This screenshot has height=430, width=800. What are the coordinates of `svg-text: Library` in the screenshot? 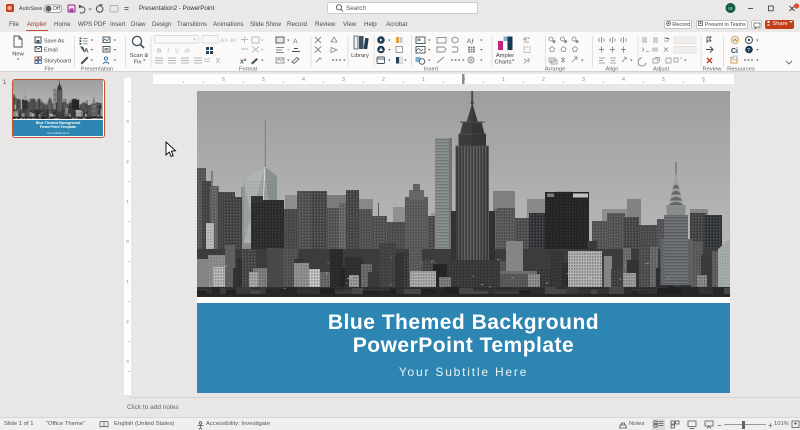 It's located at (360, 56).